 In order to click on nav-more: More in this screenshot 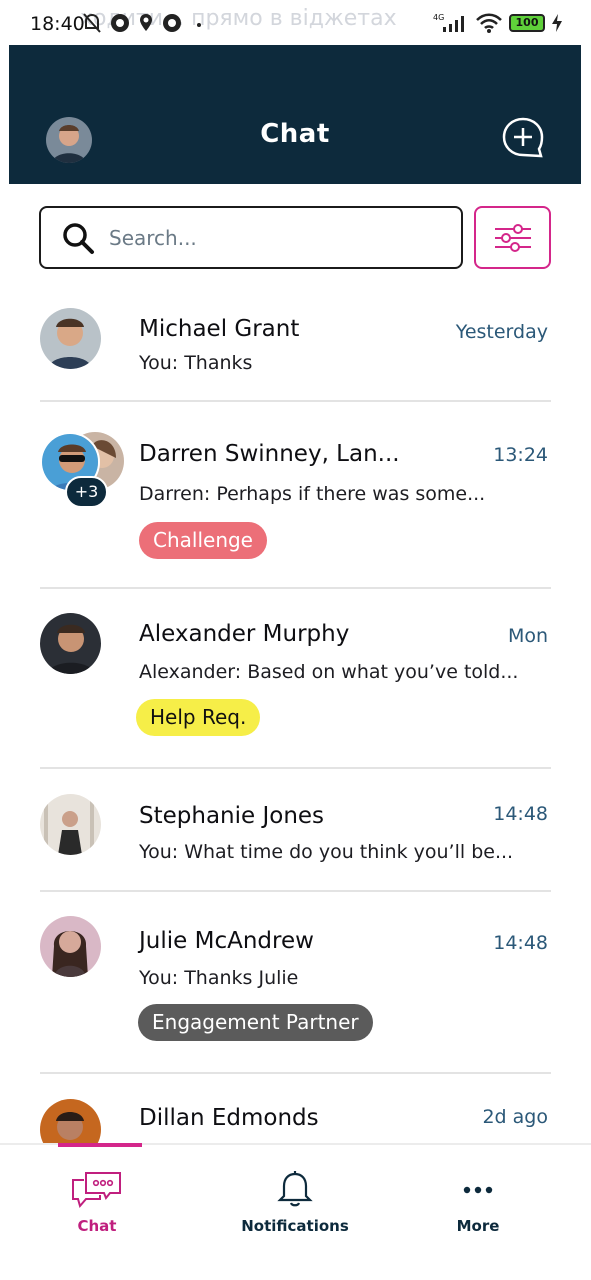, I will do `click(478, 1202)`.